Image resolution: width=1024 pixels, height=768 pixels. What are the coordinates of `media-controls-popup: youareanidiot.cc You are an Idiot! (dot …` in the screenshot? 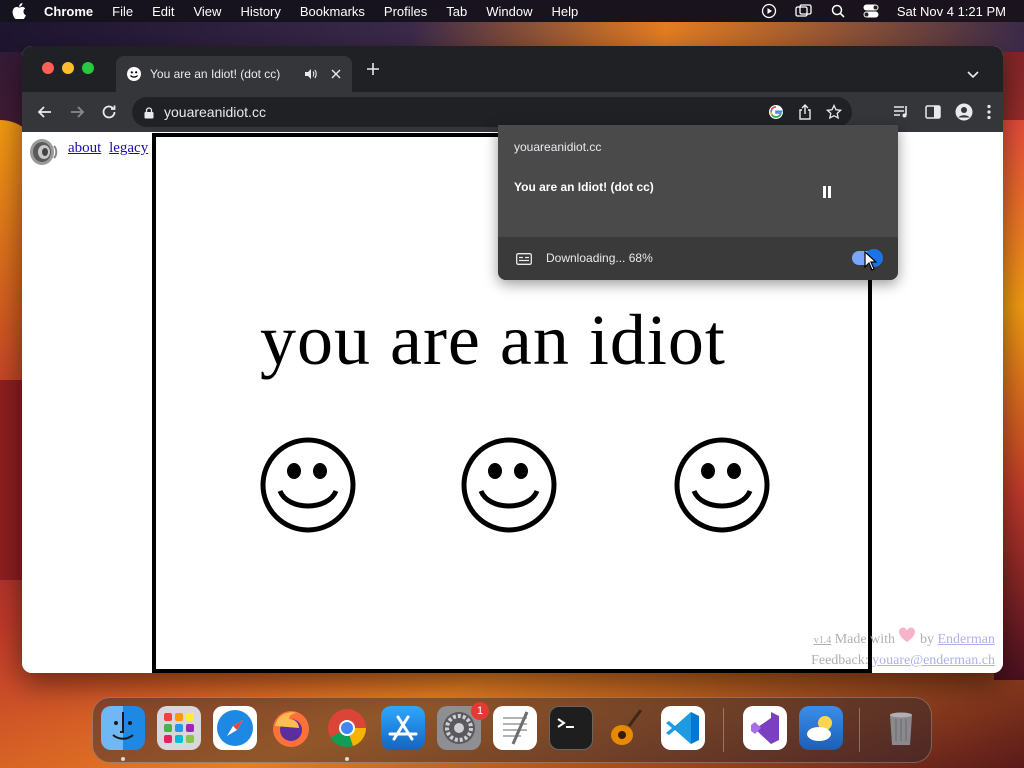 It's located at (698, 202).